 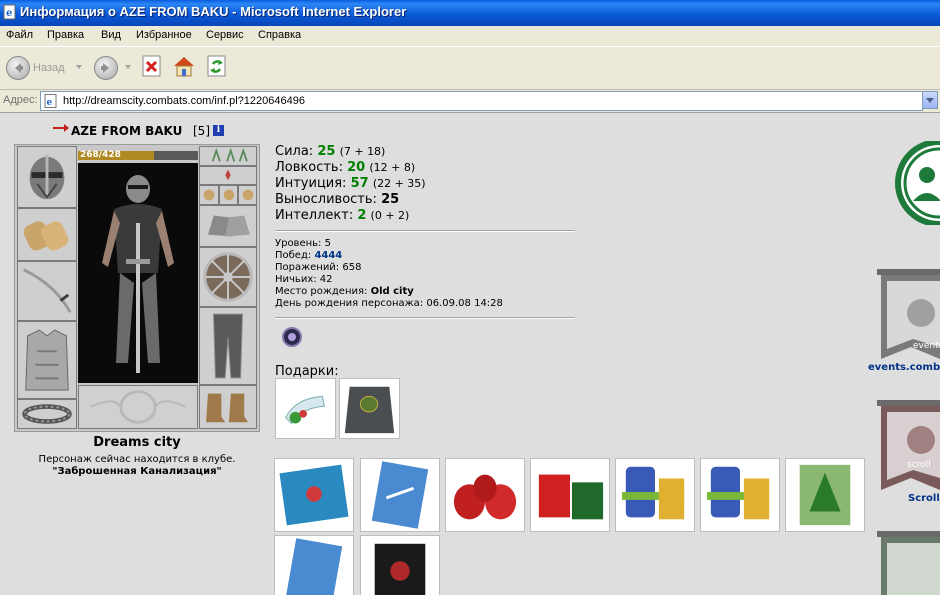 I want to click on character-level: [5], so click(x=201, y=131).